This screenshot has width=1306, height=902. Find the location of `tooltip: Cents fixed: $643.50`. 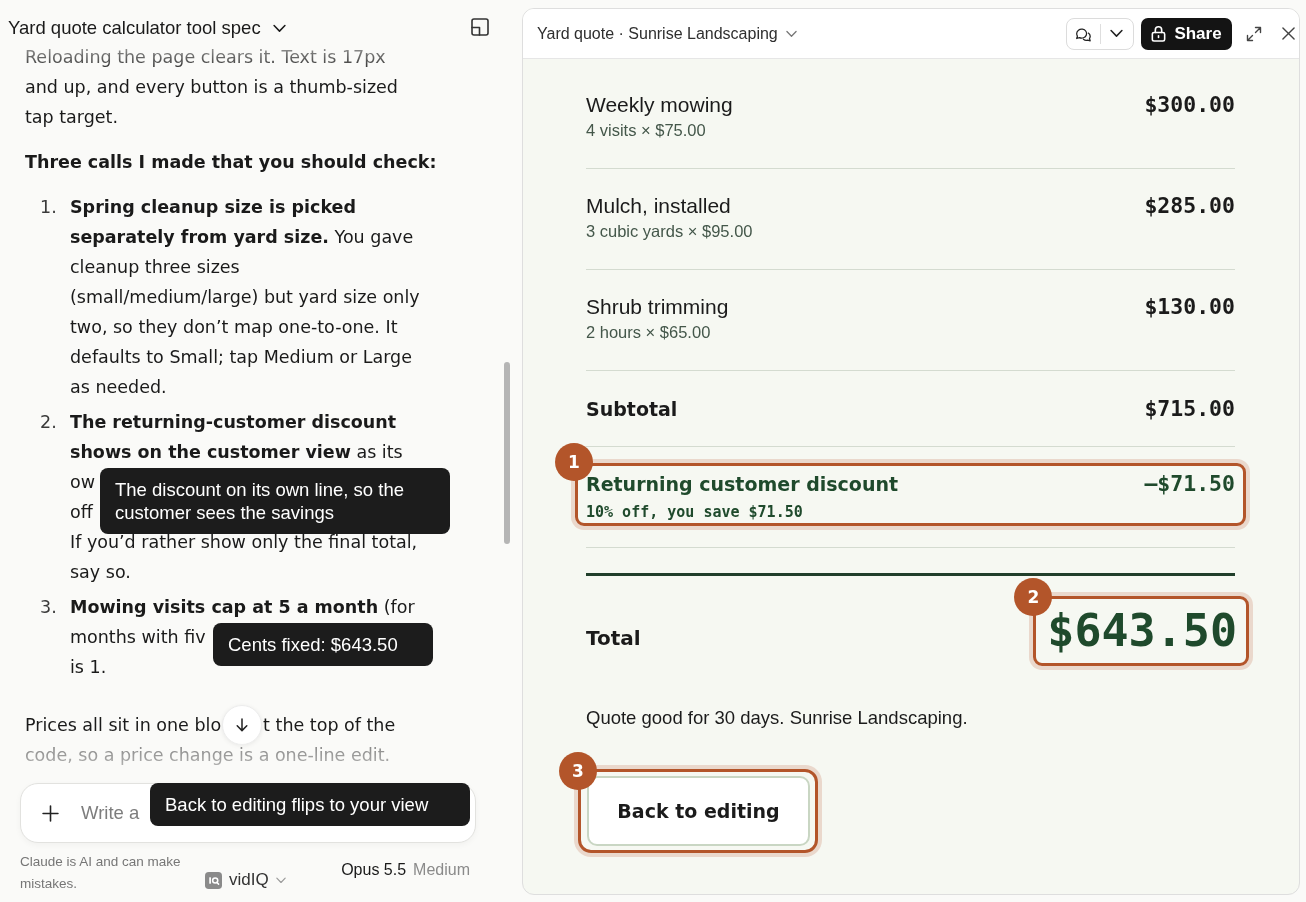

tooltip: Cents fixed: $643.50 is located at coordinates (323, 644).